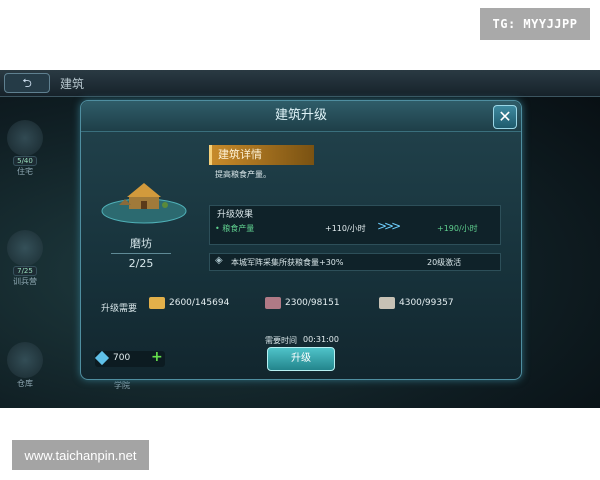 The width and height of the screenshot is (600, 480). Describe the element at coordinates (25, 171) in the screenshot. I see `sidebar-label: 住宅` at that location.